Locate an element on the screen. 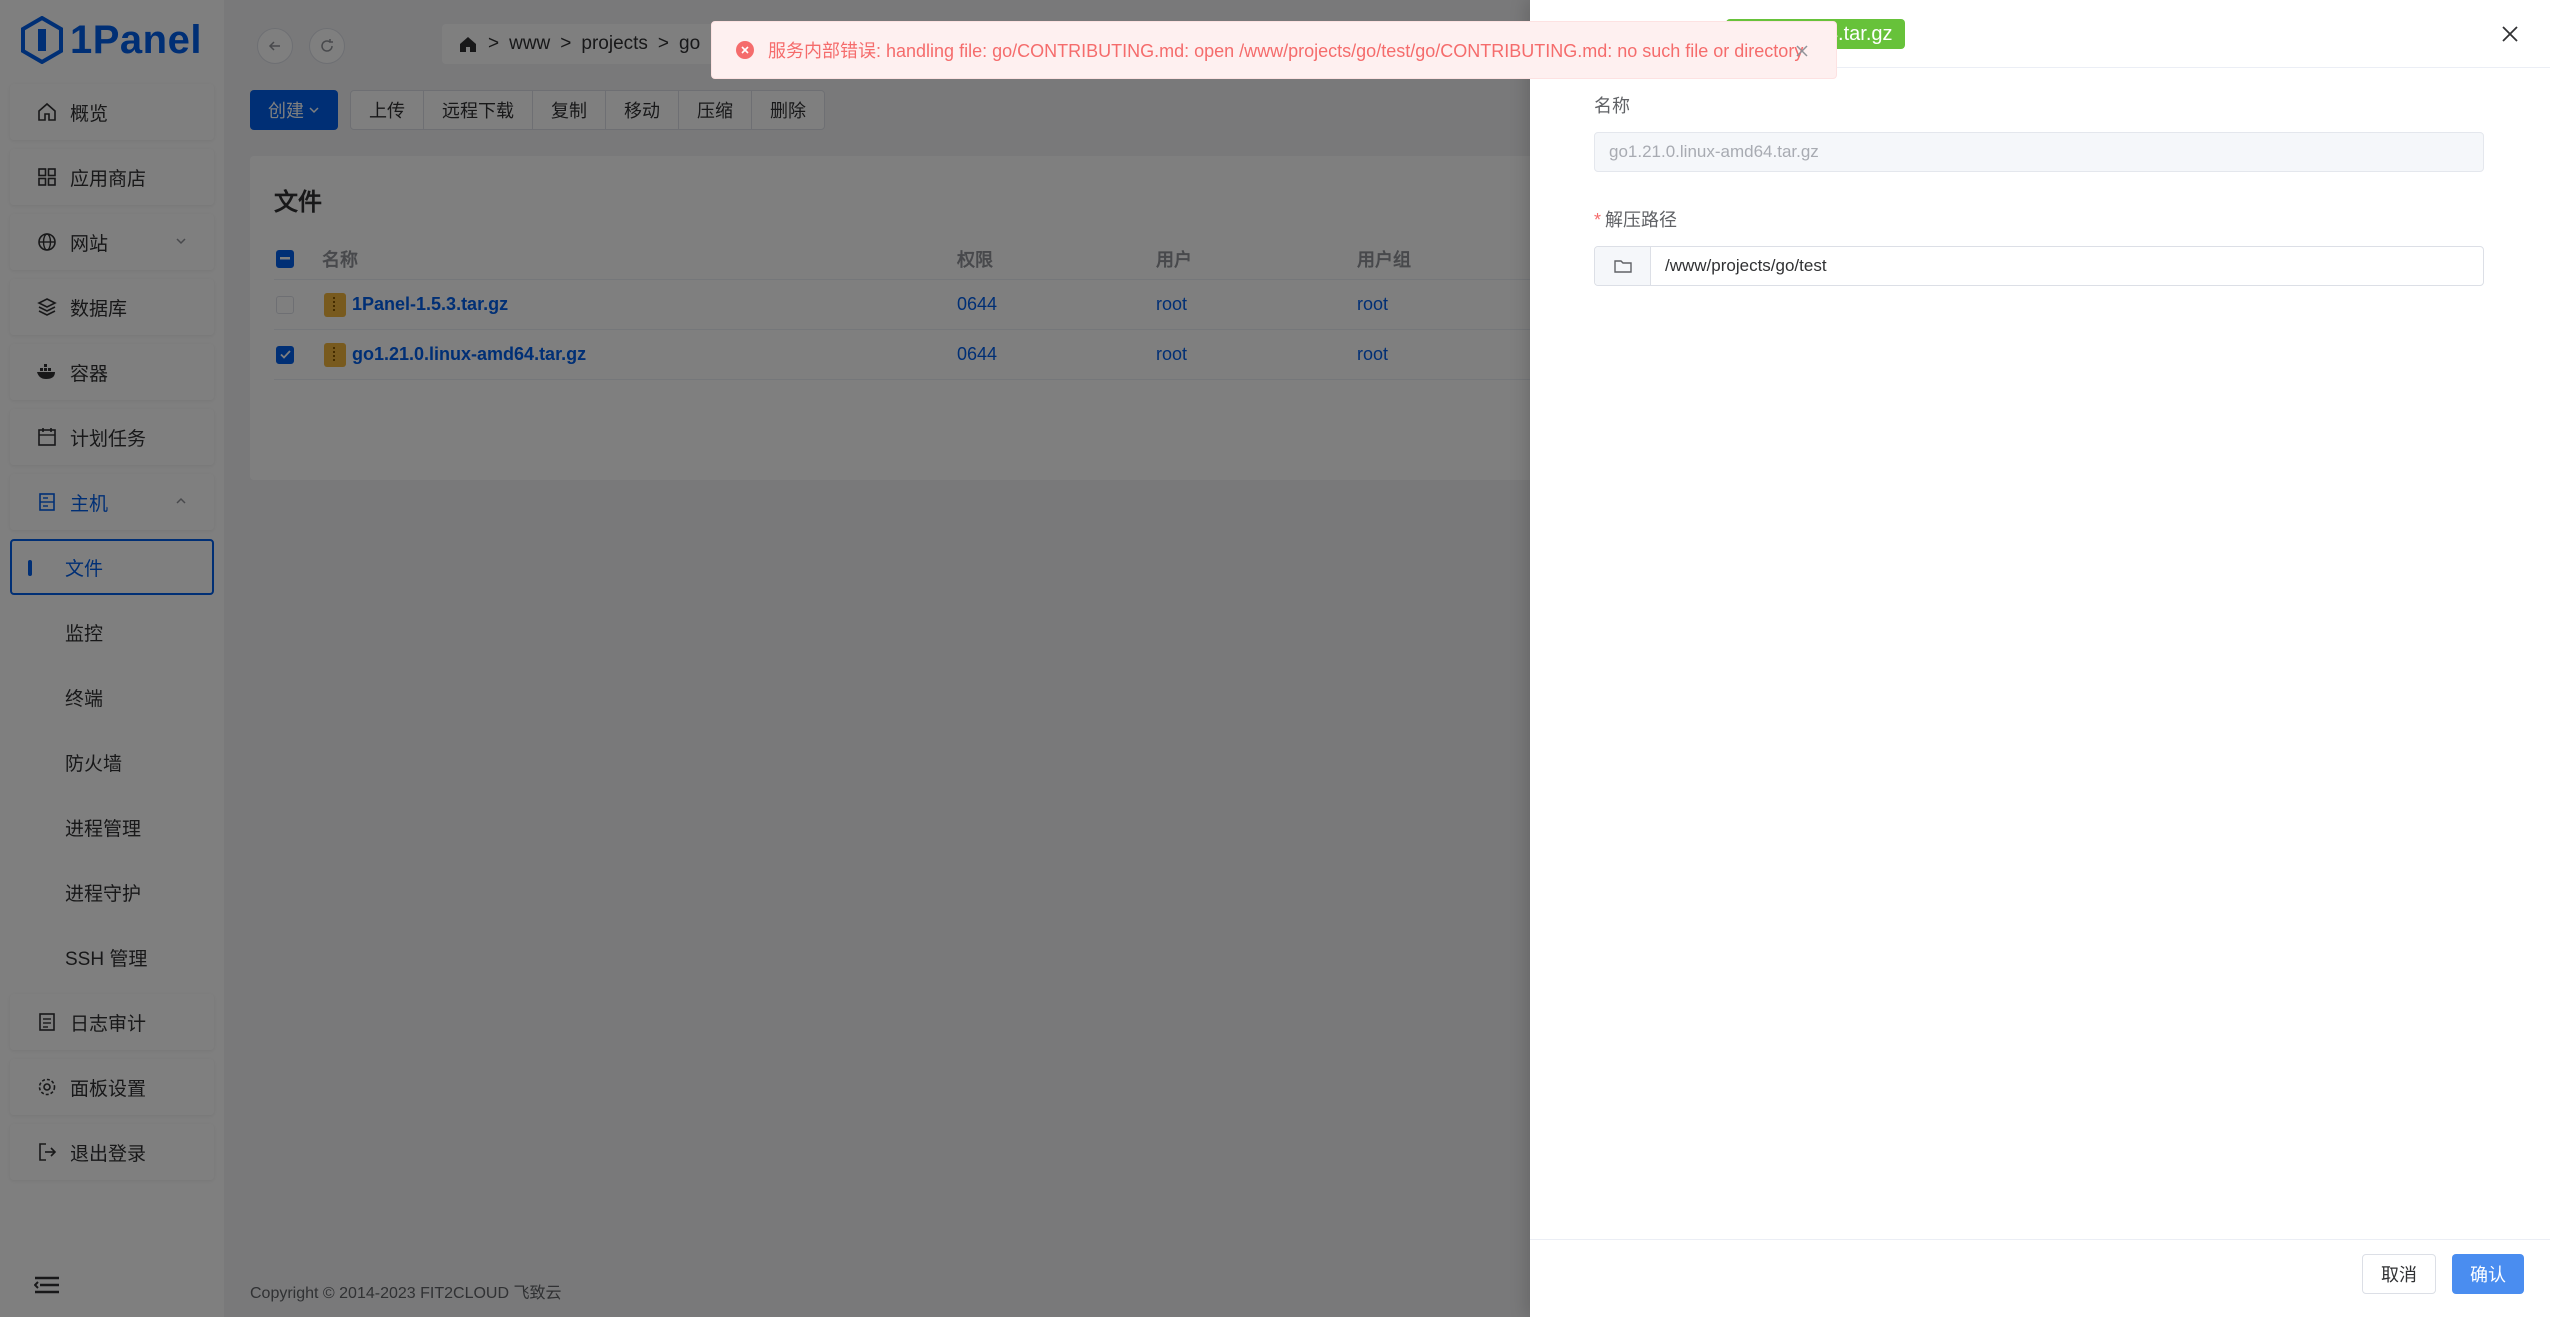  drawer-footer: 取消 确认 is located at coordinates (2040, 1278).